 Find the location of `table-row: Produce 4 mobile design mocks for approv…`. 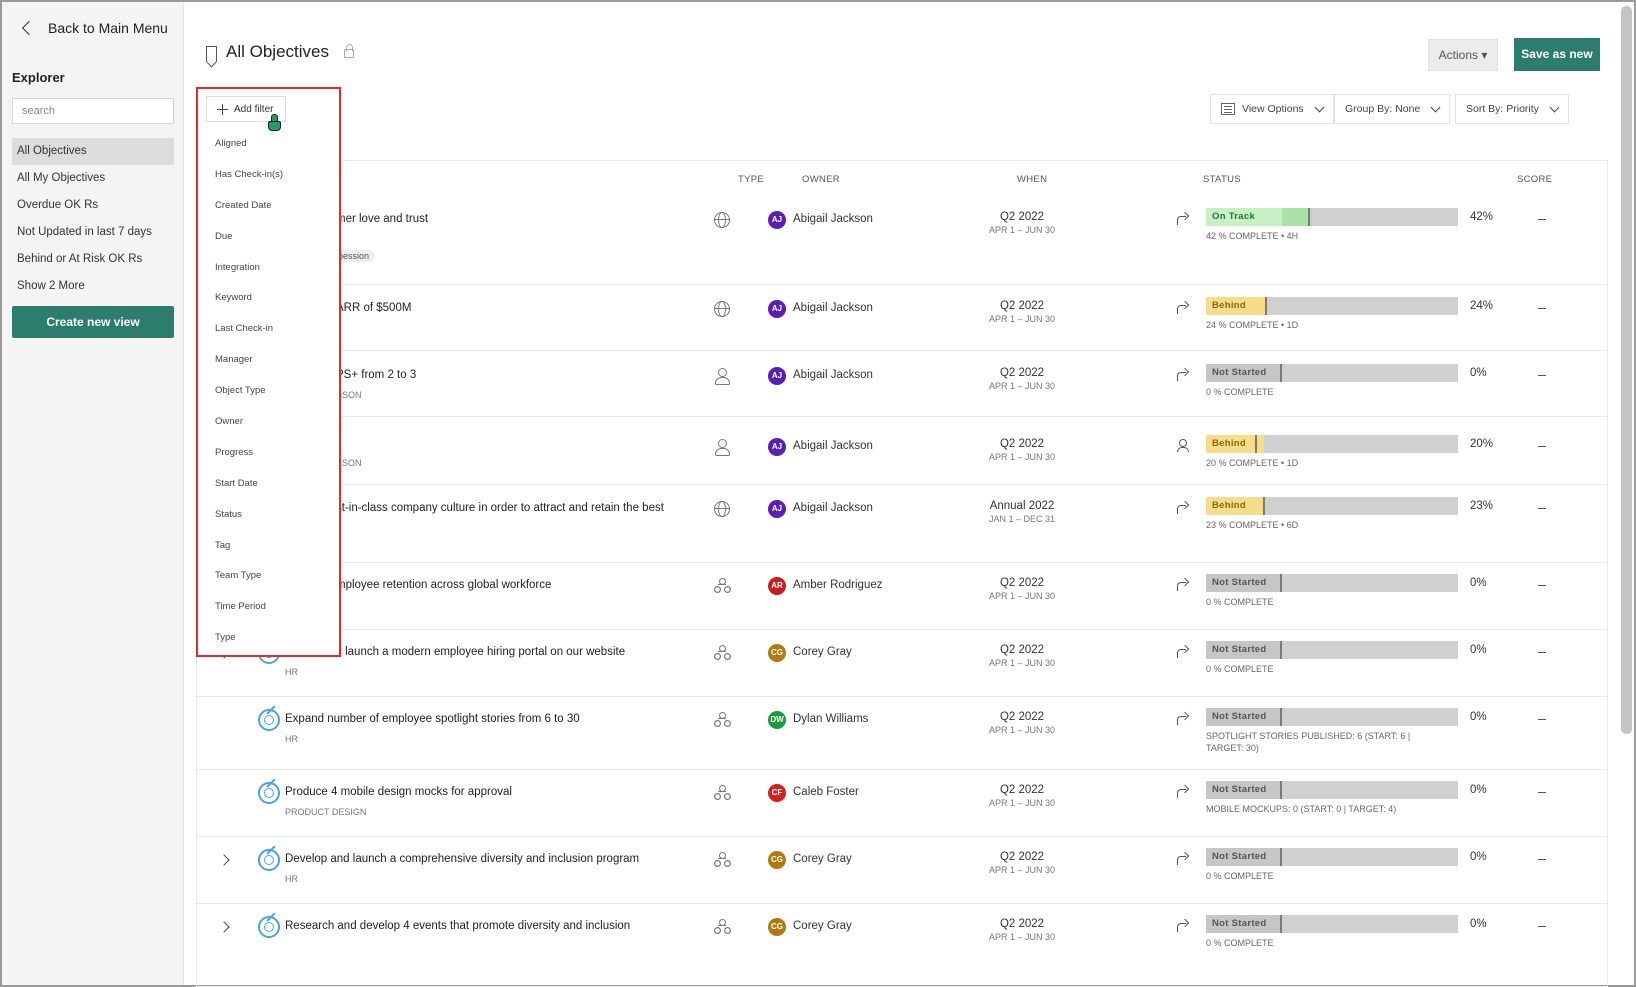

table-row: Produce 4 mobile design mocks for approv… is located at coordinates (902, 803).